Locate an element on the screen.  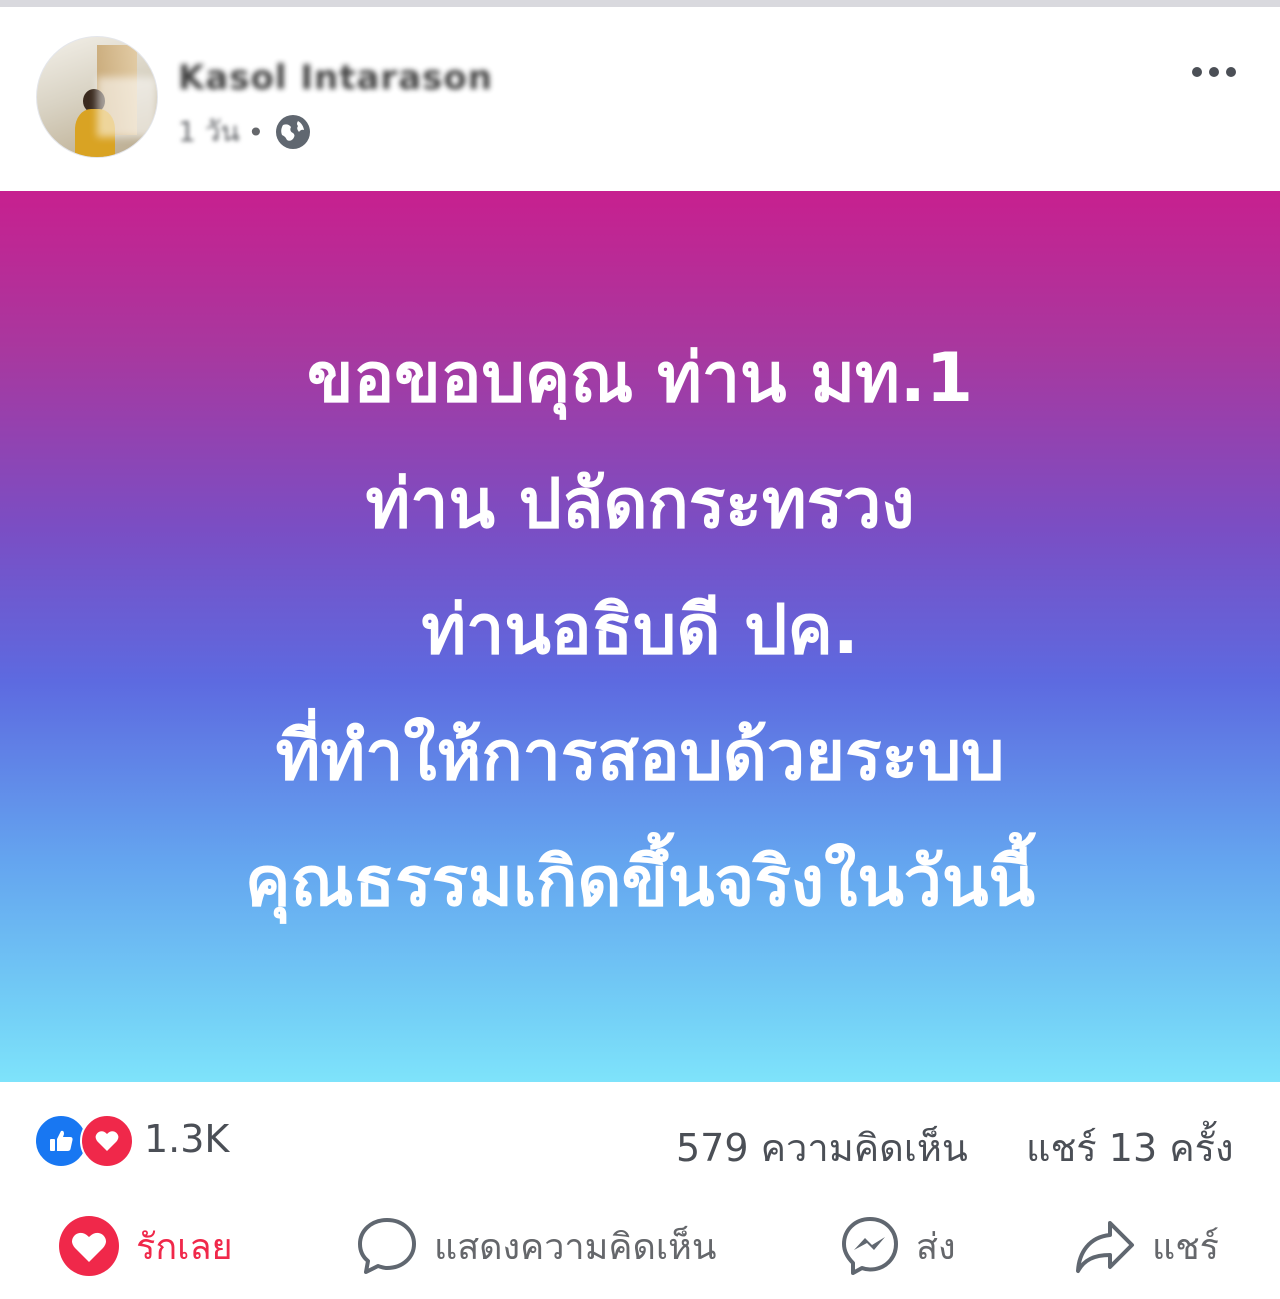
post-header is located at coordinates (640, 99).